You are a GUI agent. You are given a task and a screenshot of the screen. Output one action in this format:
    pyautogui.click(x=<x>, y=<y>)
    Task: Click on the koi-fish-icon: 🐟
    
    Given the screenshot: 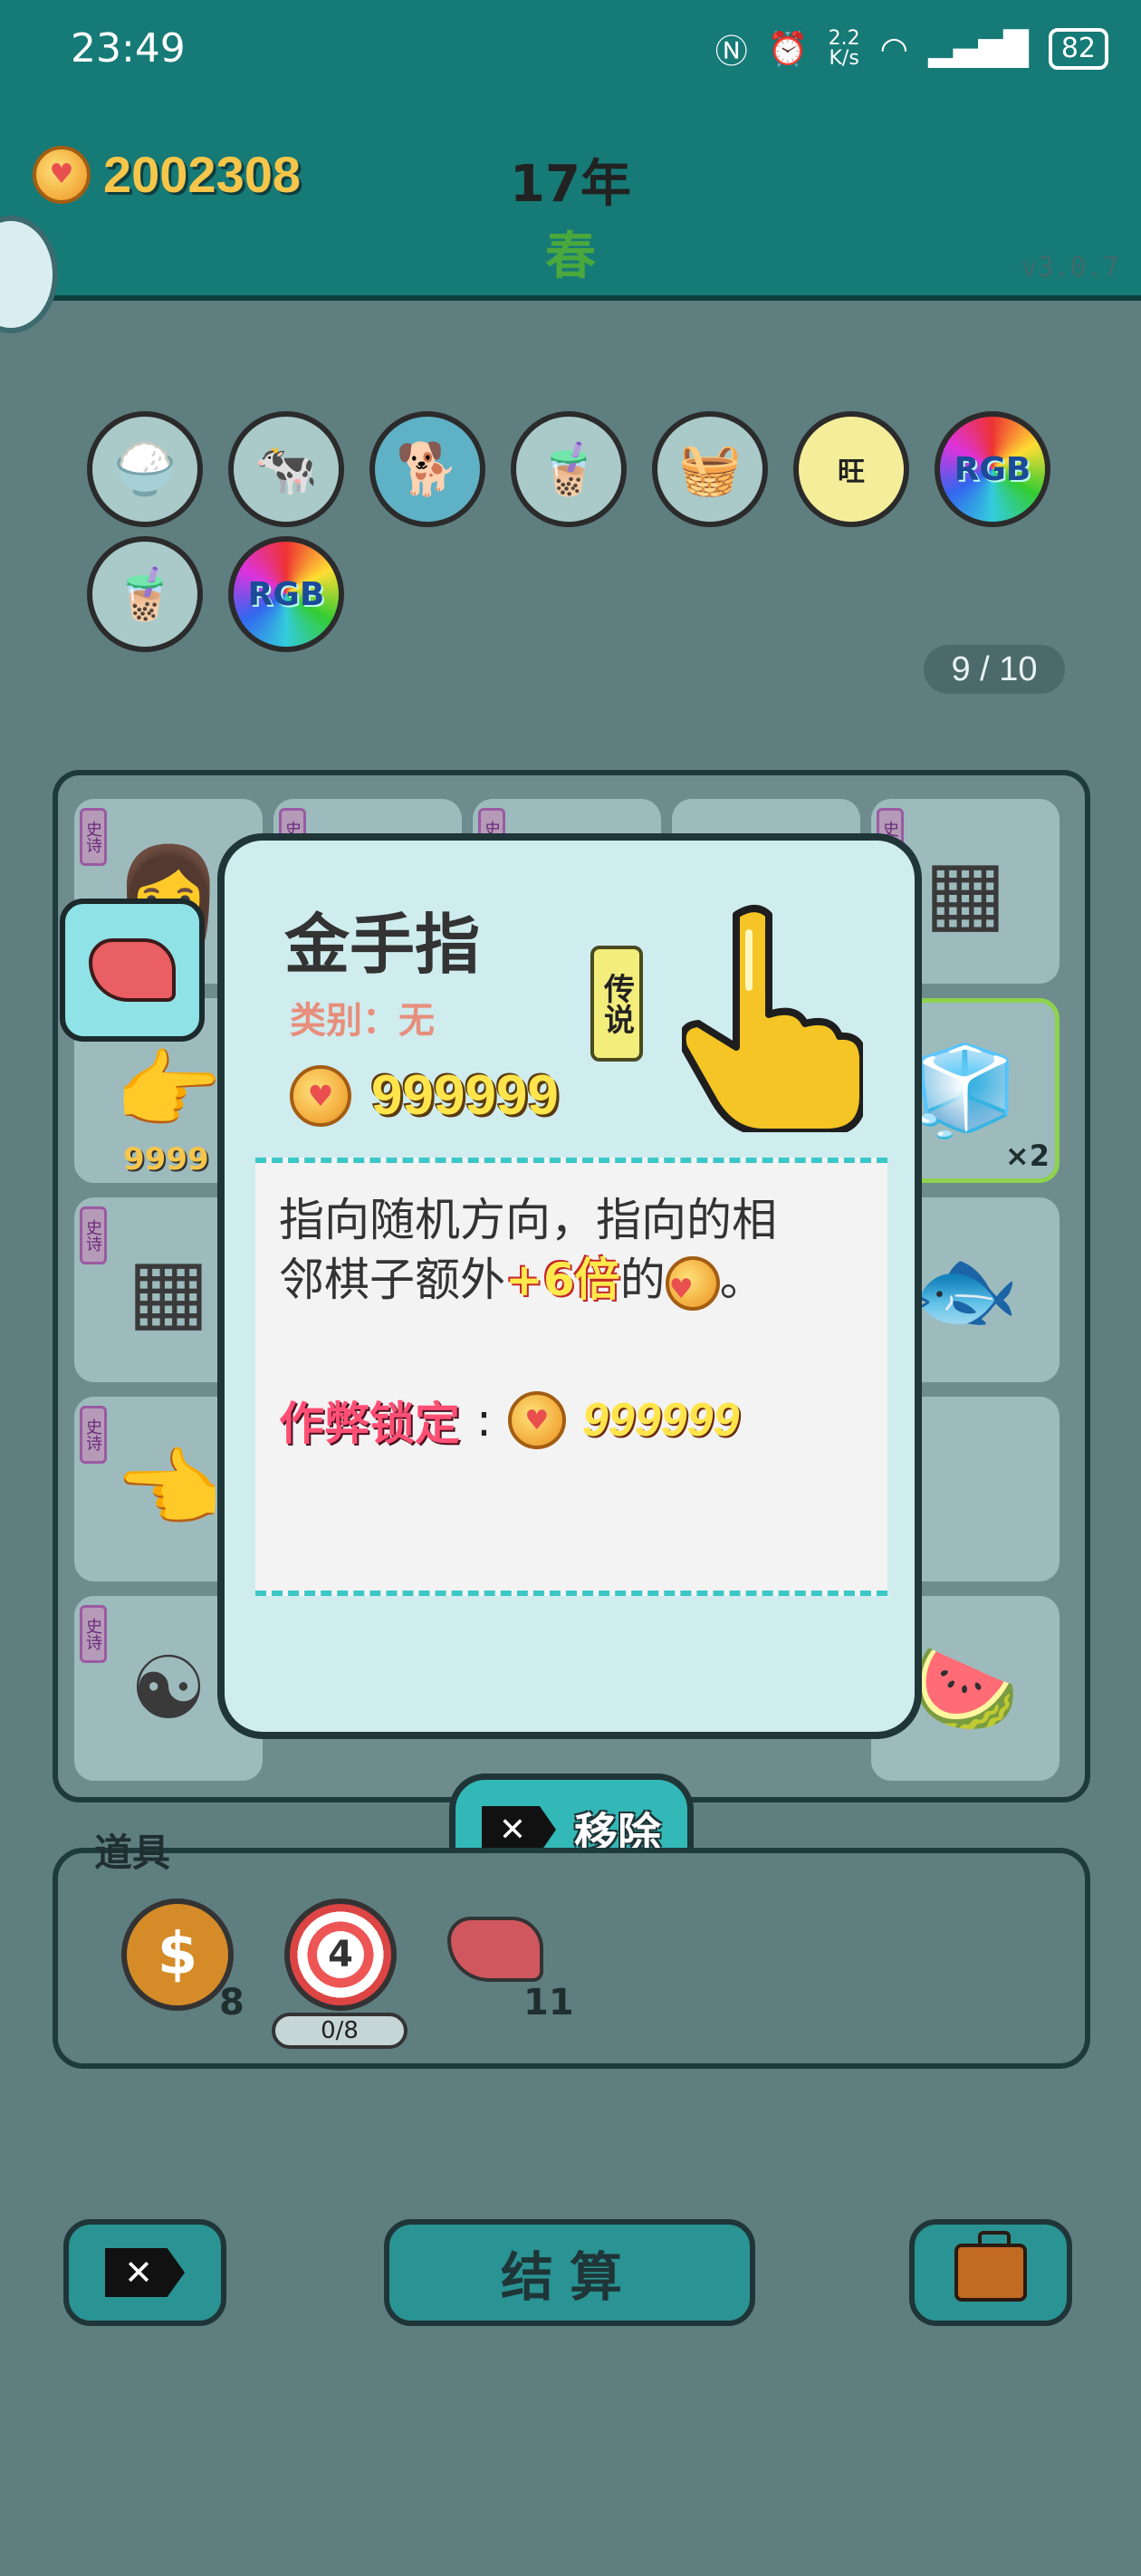 What is the action you would take?
    pyautogui.click(x=965, y=1289)
    